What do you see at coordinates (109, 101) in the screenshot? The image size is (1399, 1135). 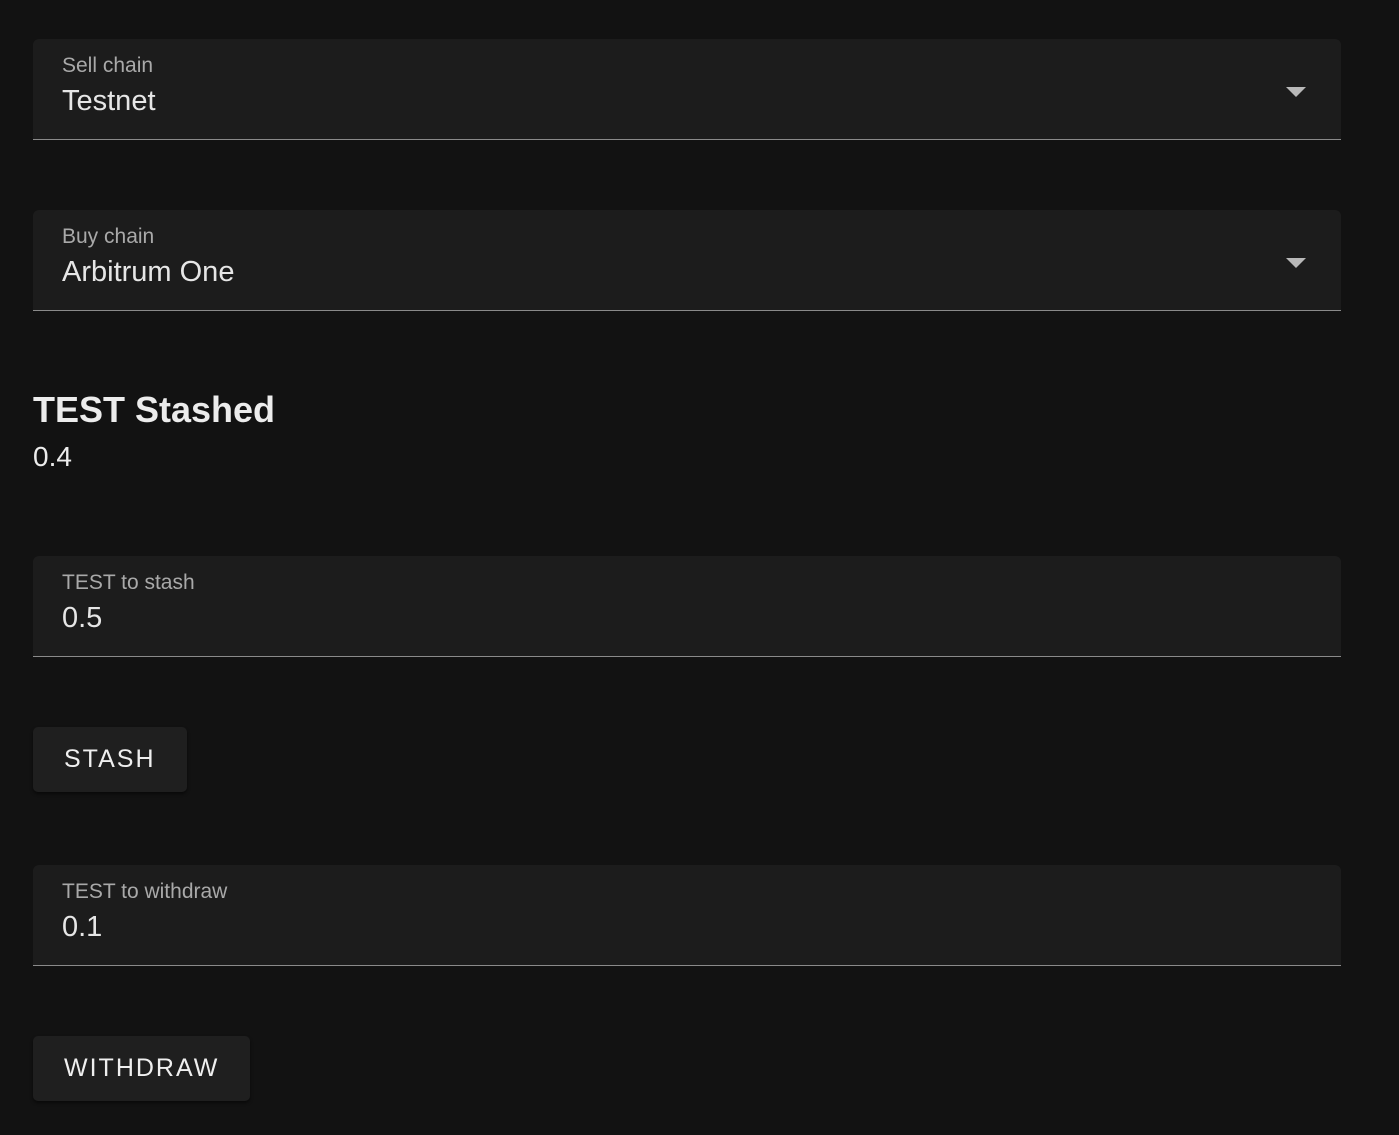 I see `sell-chain-value: Testnet` at bounding box center [109, 101].